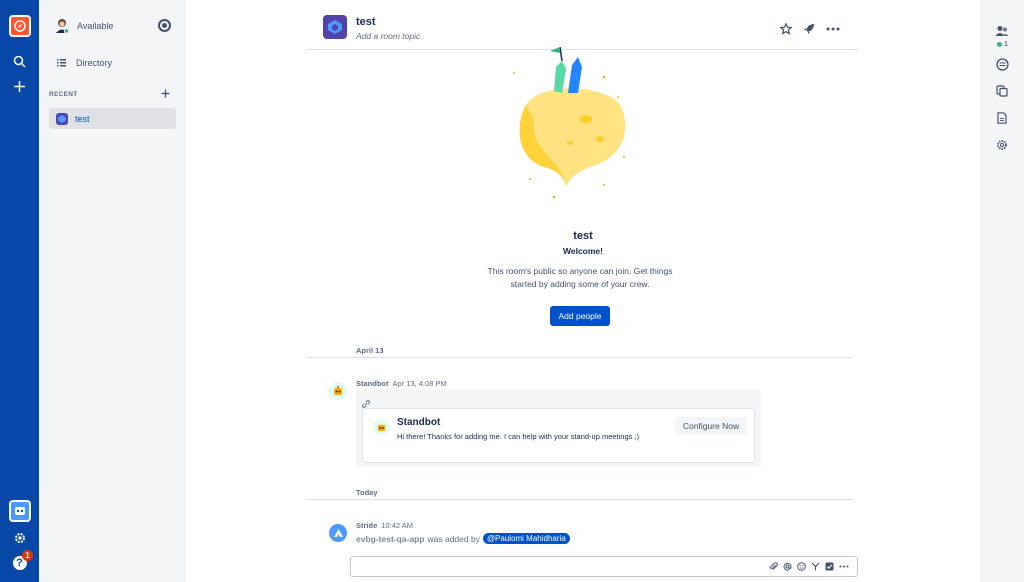 The width and height of the screenshot is (1024, 582). I want to click on app-name: evbg-test-qa-app, so click(390, 539).